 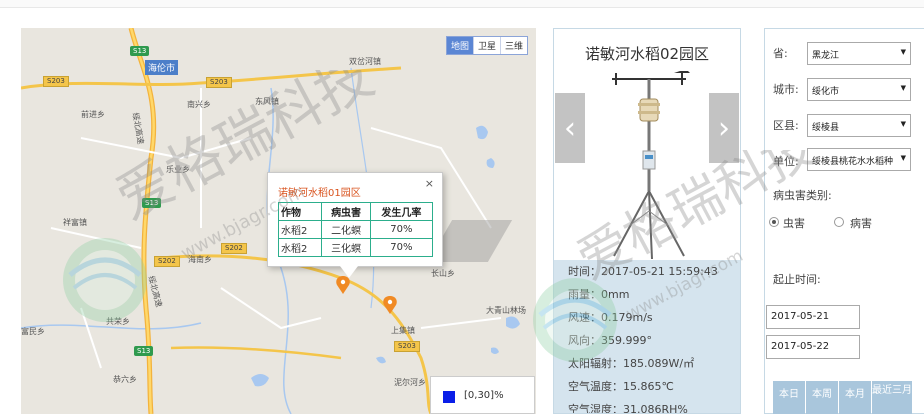 What do you see at coordinates (826, 92) in the screenshot?
I see `city-value: 绥化市` at bounding box center [826, 92].